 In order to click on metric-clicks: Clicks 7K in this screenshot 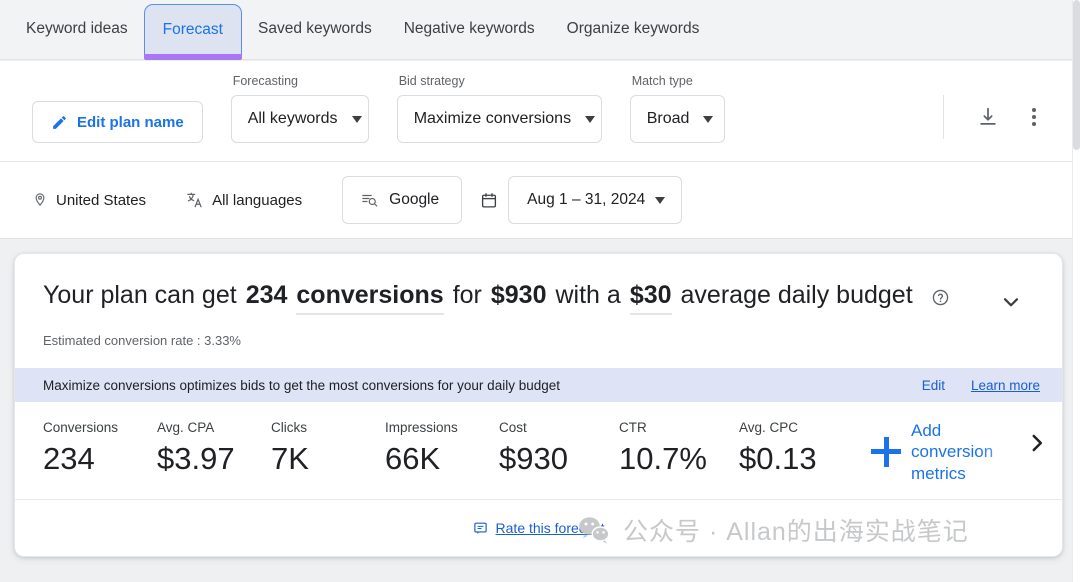, I will do `click(328, 448)`.